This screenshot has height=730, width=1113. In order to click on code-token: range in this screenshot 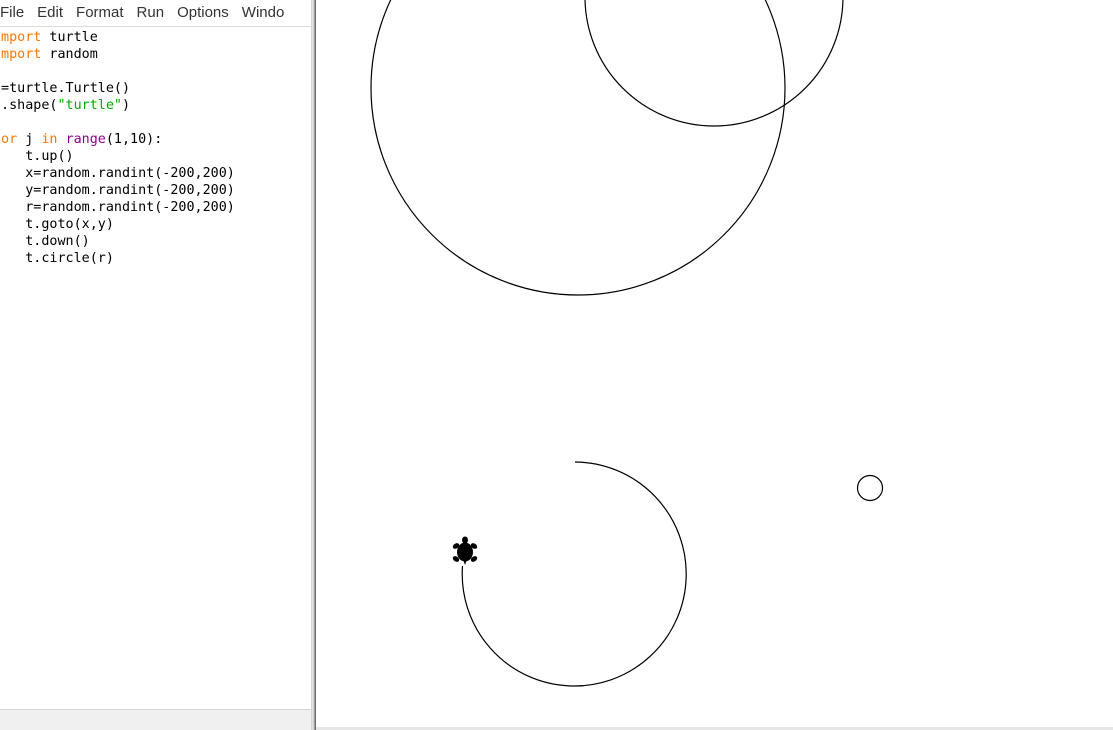, I will do `click(85, 139)`.